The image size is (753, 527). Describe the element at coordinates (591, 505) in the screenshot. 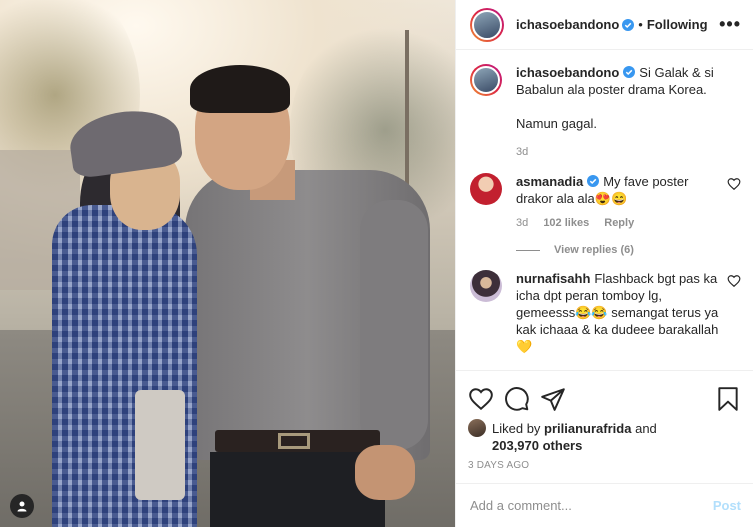

I see `comment-input` at that location.